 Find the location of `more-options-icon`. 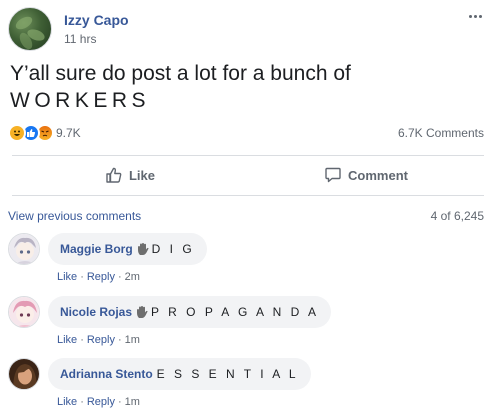

more-options-icon is located at coordinates (475, 16).